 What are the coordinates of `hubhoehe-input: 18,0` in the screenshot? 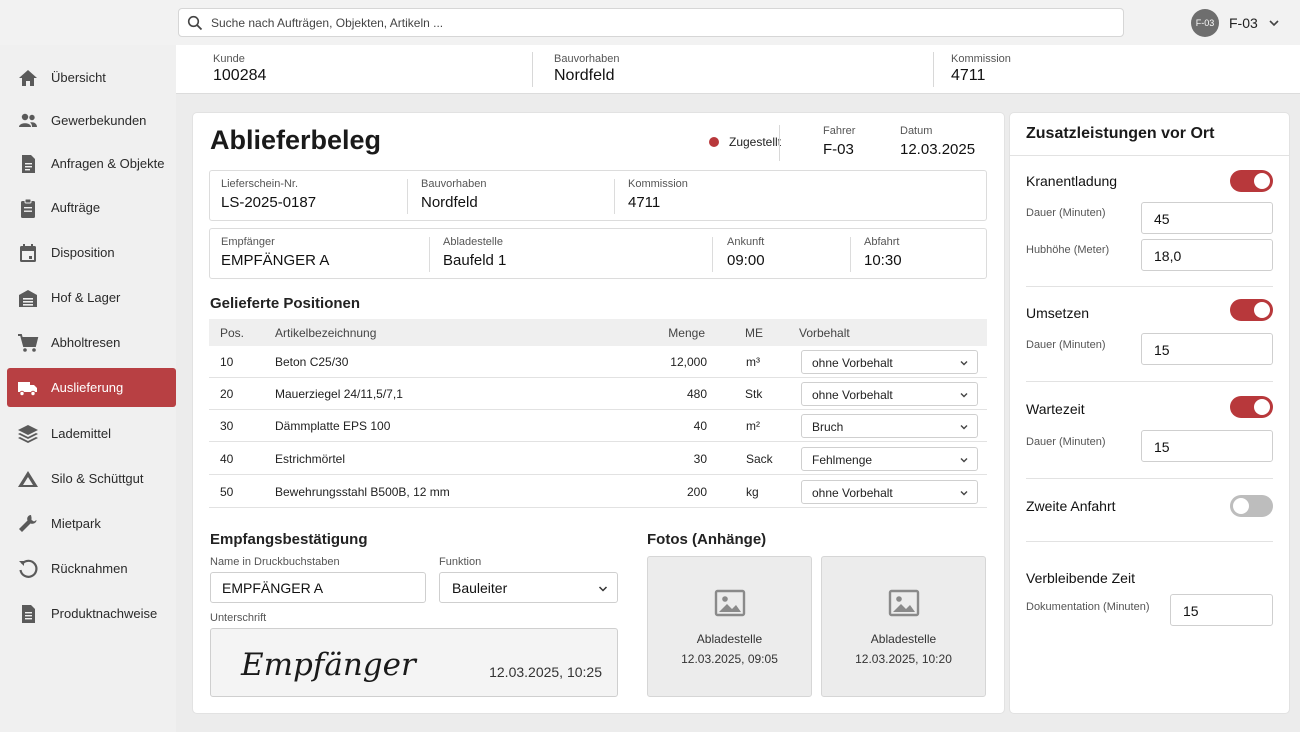 It's located at (1207, 255).